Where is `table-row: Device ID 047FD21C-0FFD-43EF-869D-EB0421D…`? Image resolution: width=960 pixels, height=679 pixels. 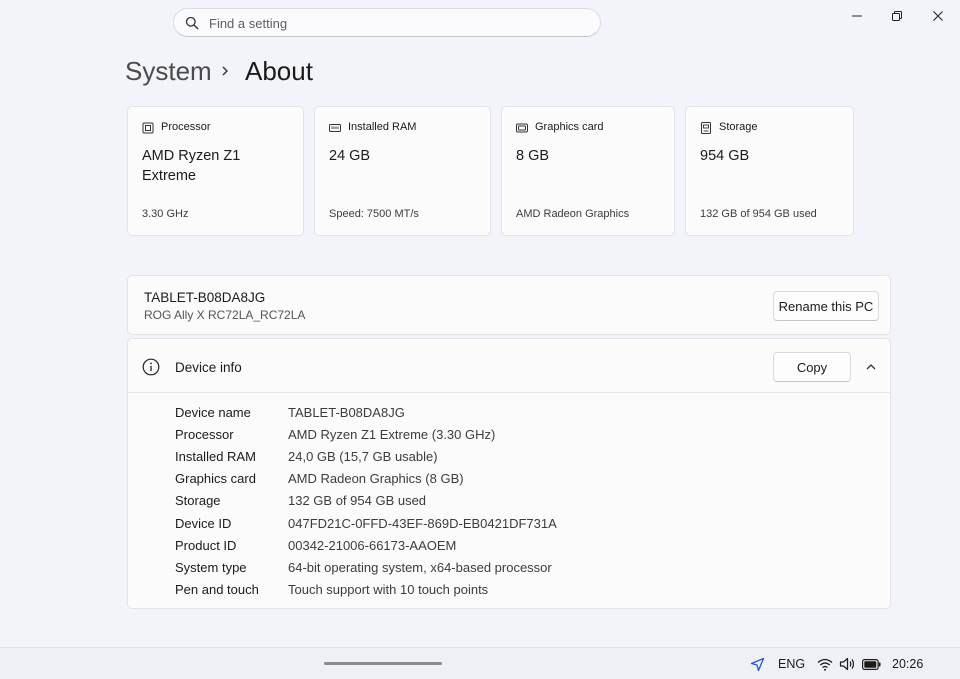
table-row: Device ID 047FD21C-0FFD-43EF-869D-EB0421D… is located at coordinates (366, 523).